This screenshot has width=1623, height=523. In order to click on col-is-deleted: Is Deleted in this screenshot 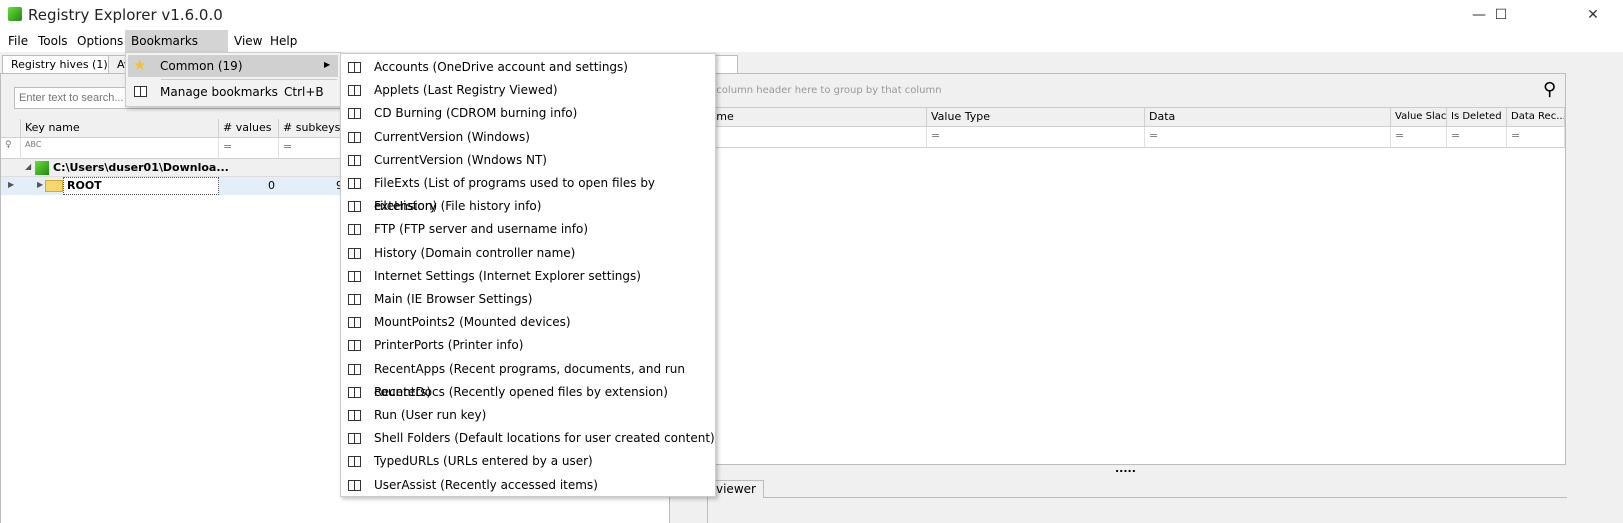, I will do `click(1477, 117)`.